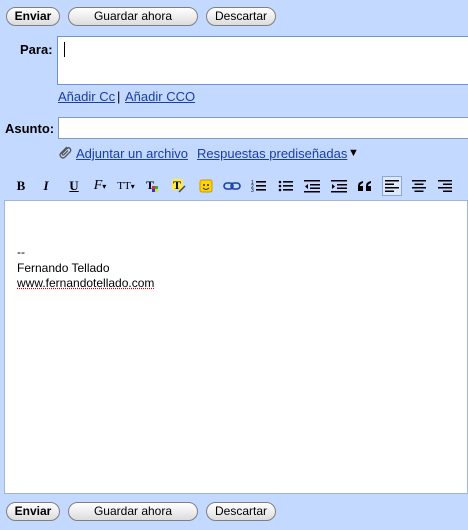 This screenshot has height=530, width=468. What do you see at coordinates (133, 511) in the screenshot?
I see `save-now-button-bottom: Guardar ahora` at bounding box center [133, 511].